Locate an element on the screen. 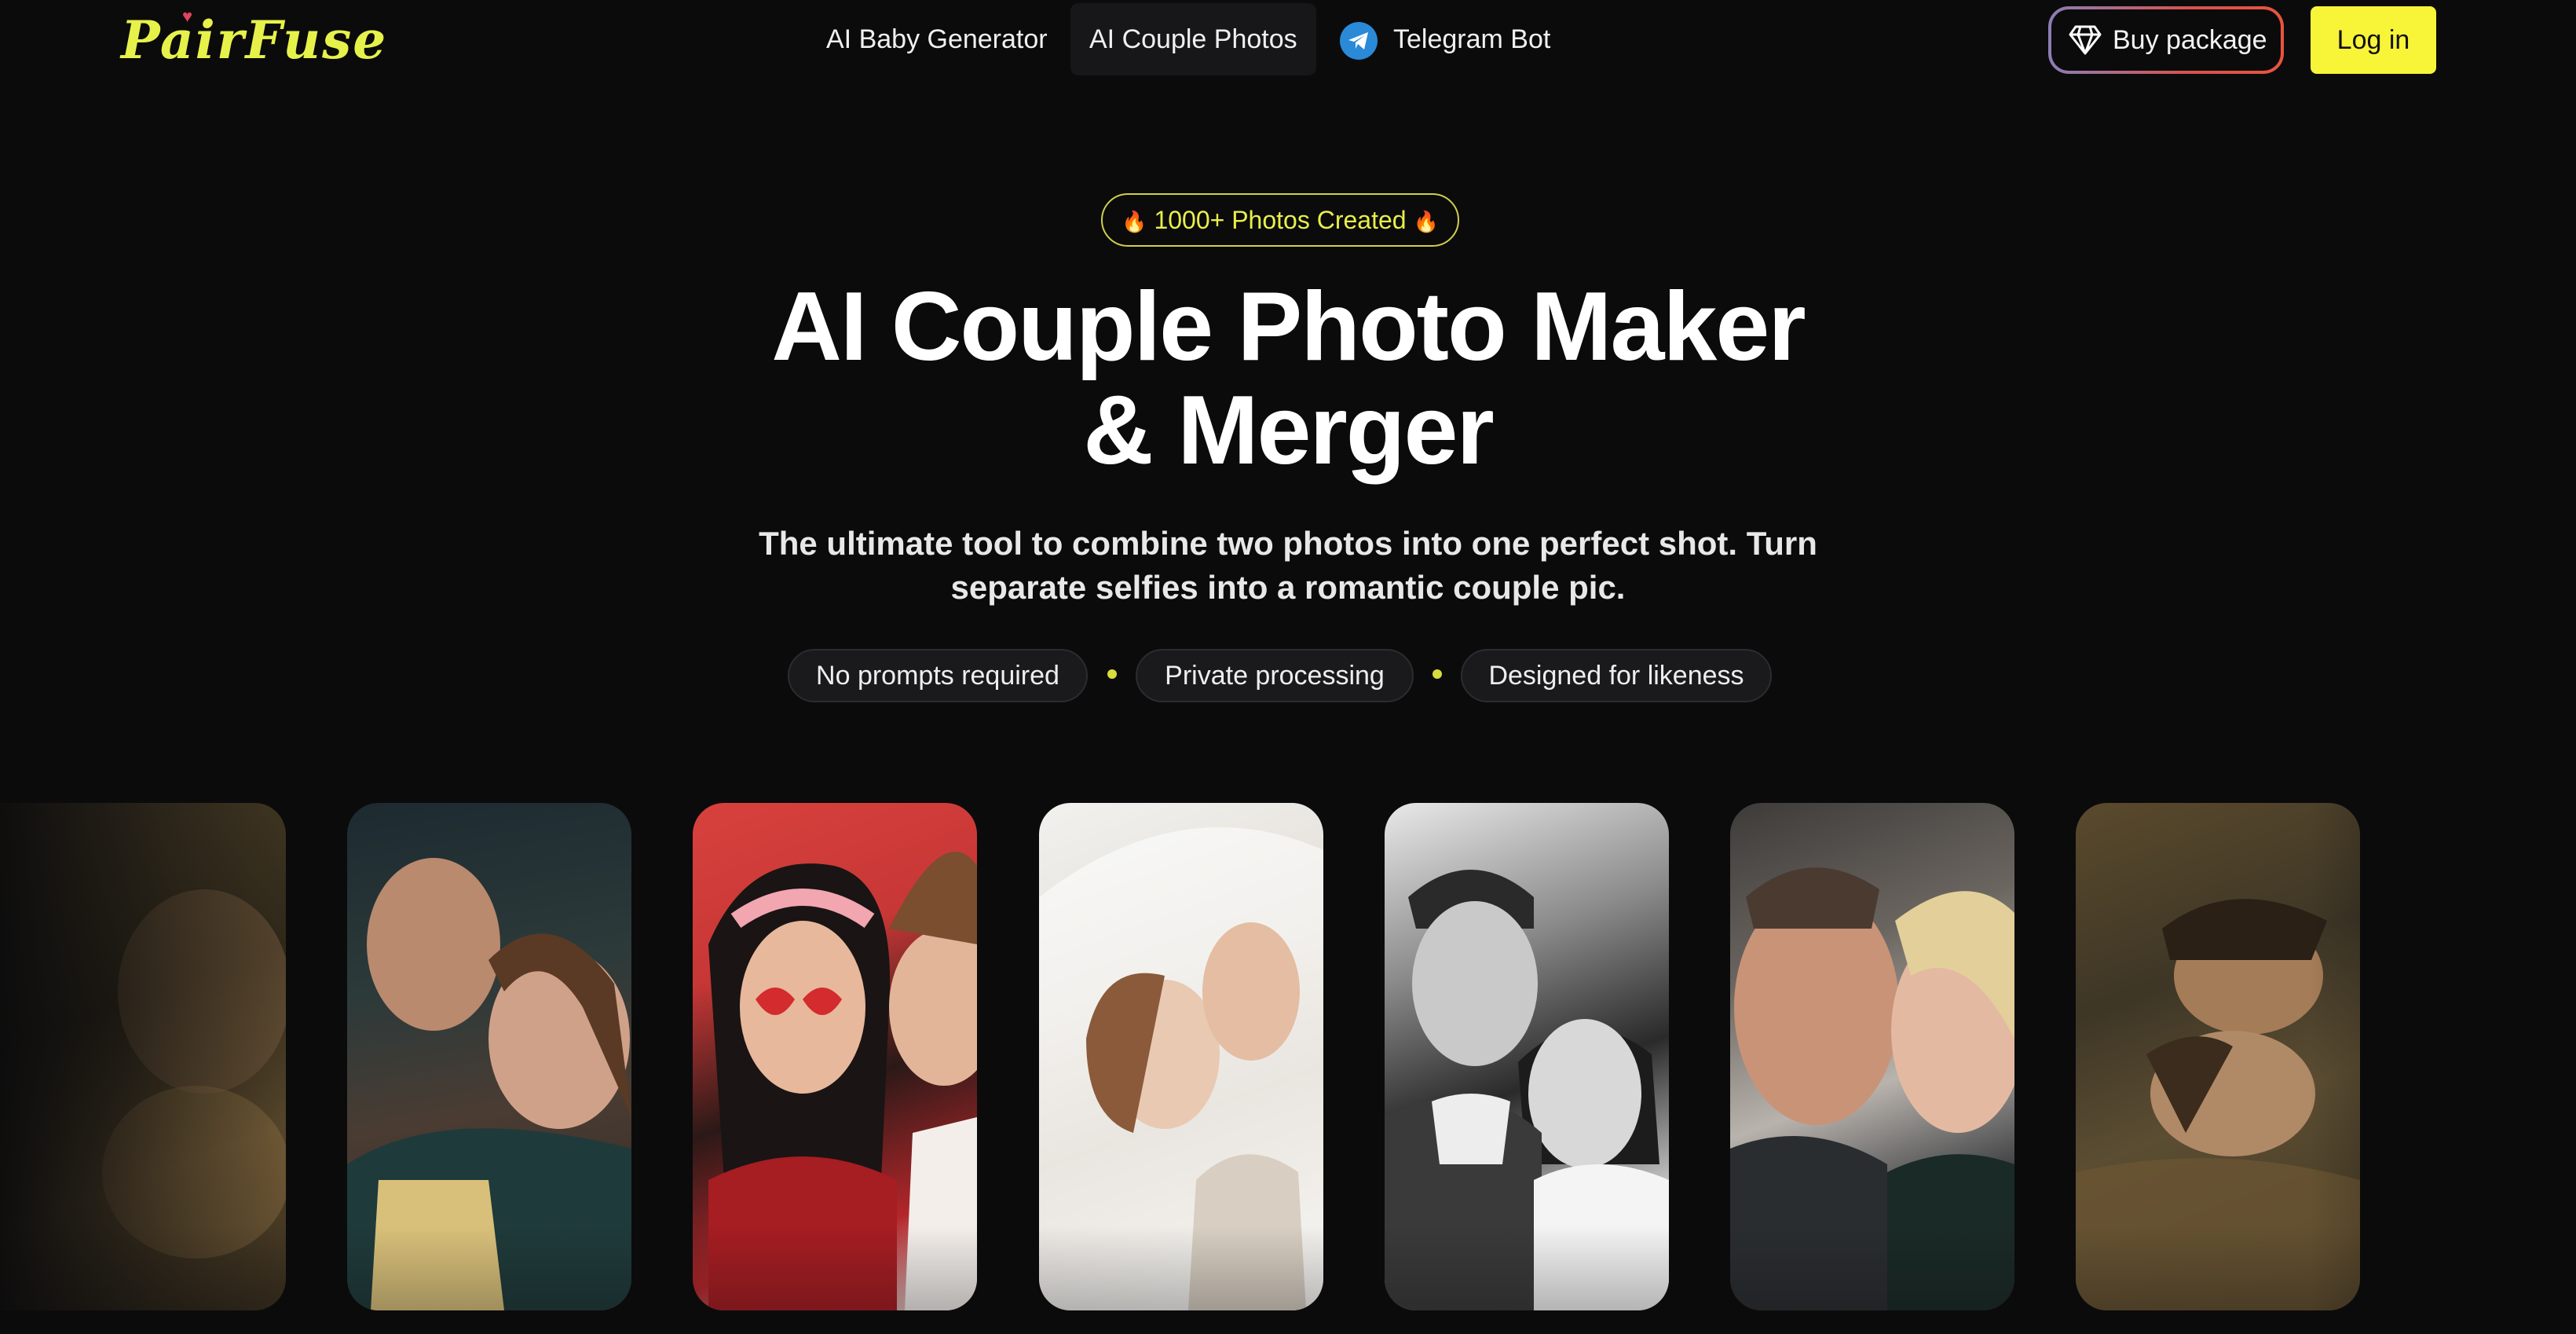 The width and height of the screenshot is (2576, 1334). nav-telegram-bot: Telegram Bot is located at coordinates (1472, 39).